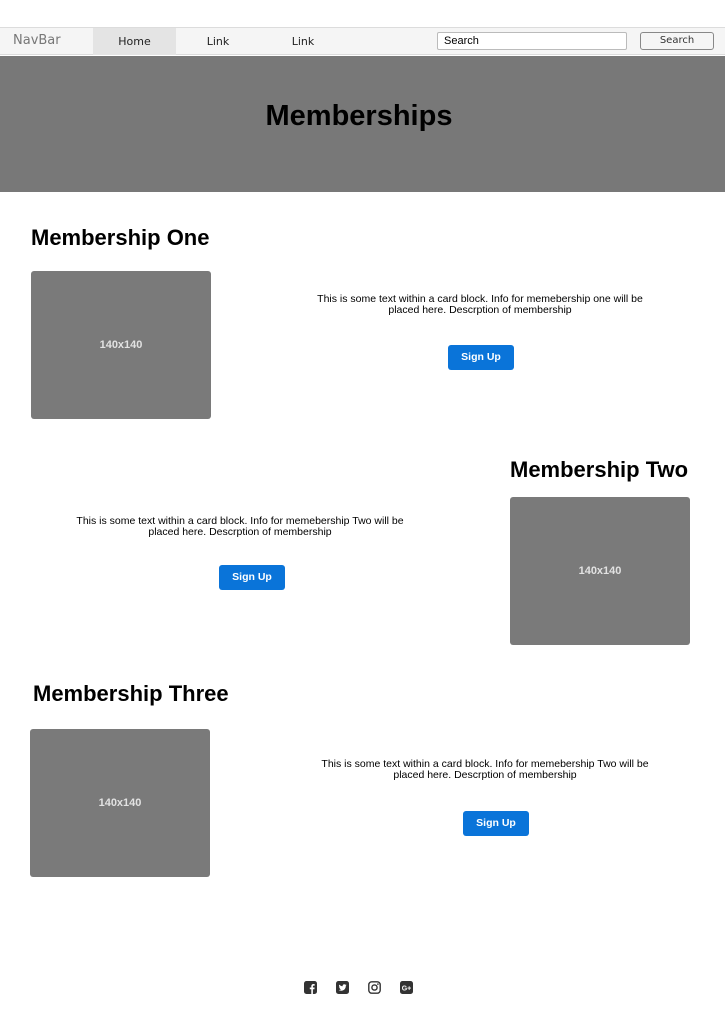 This screenshot has width=725, height=1024. What do you see at coordinates (359, 116) in the screenshot?
I see `page-title: Memberships` at bounding box center [359, 116].